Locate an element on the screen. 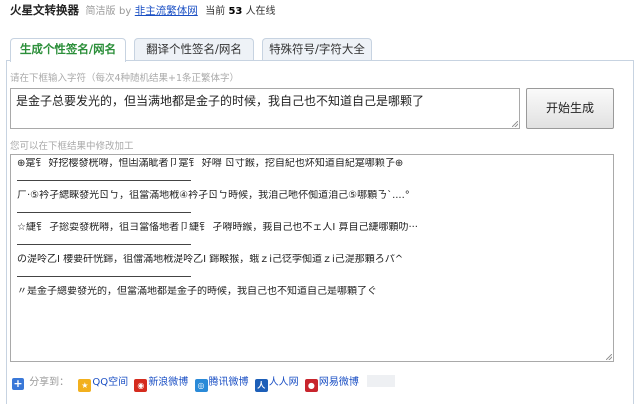 The image size is (640, 404). generate-button: 开始生成 is located at coordinates (570, 108).